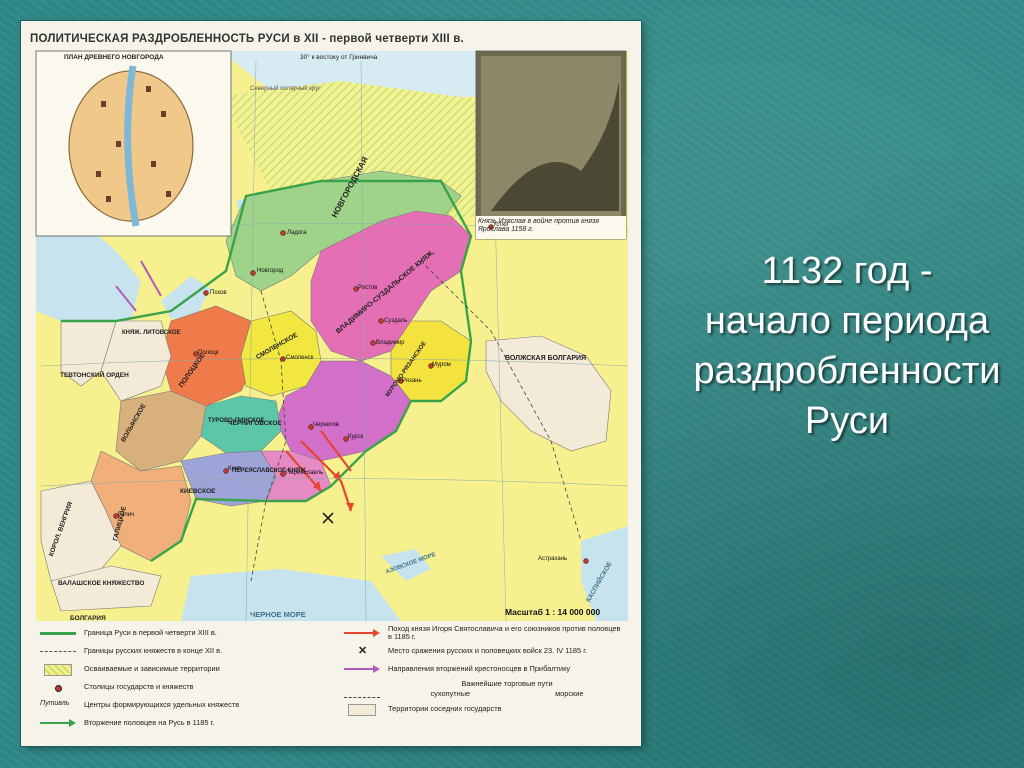 Image resolution: width=1024 pixels, height=768 pixels. Describe the element at coordinates (139, 686) in the screenshot. I see `legend-item-label: Столицы государств и княжеств` at that location.